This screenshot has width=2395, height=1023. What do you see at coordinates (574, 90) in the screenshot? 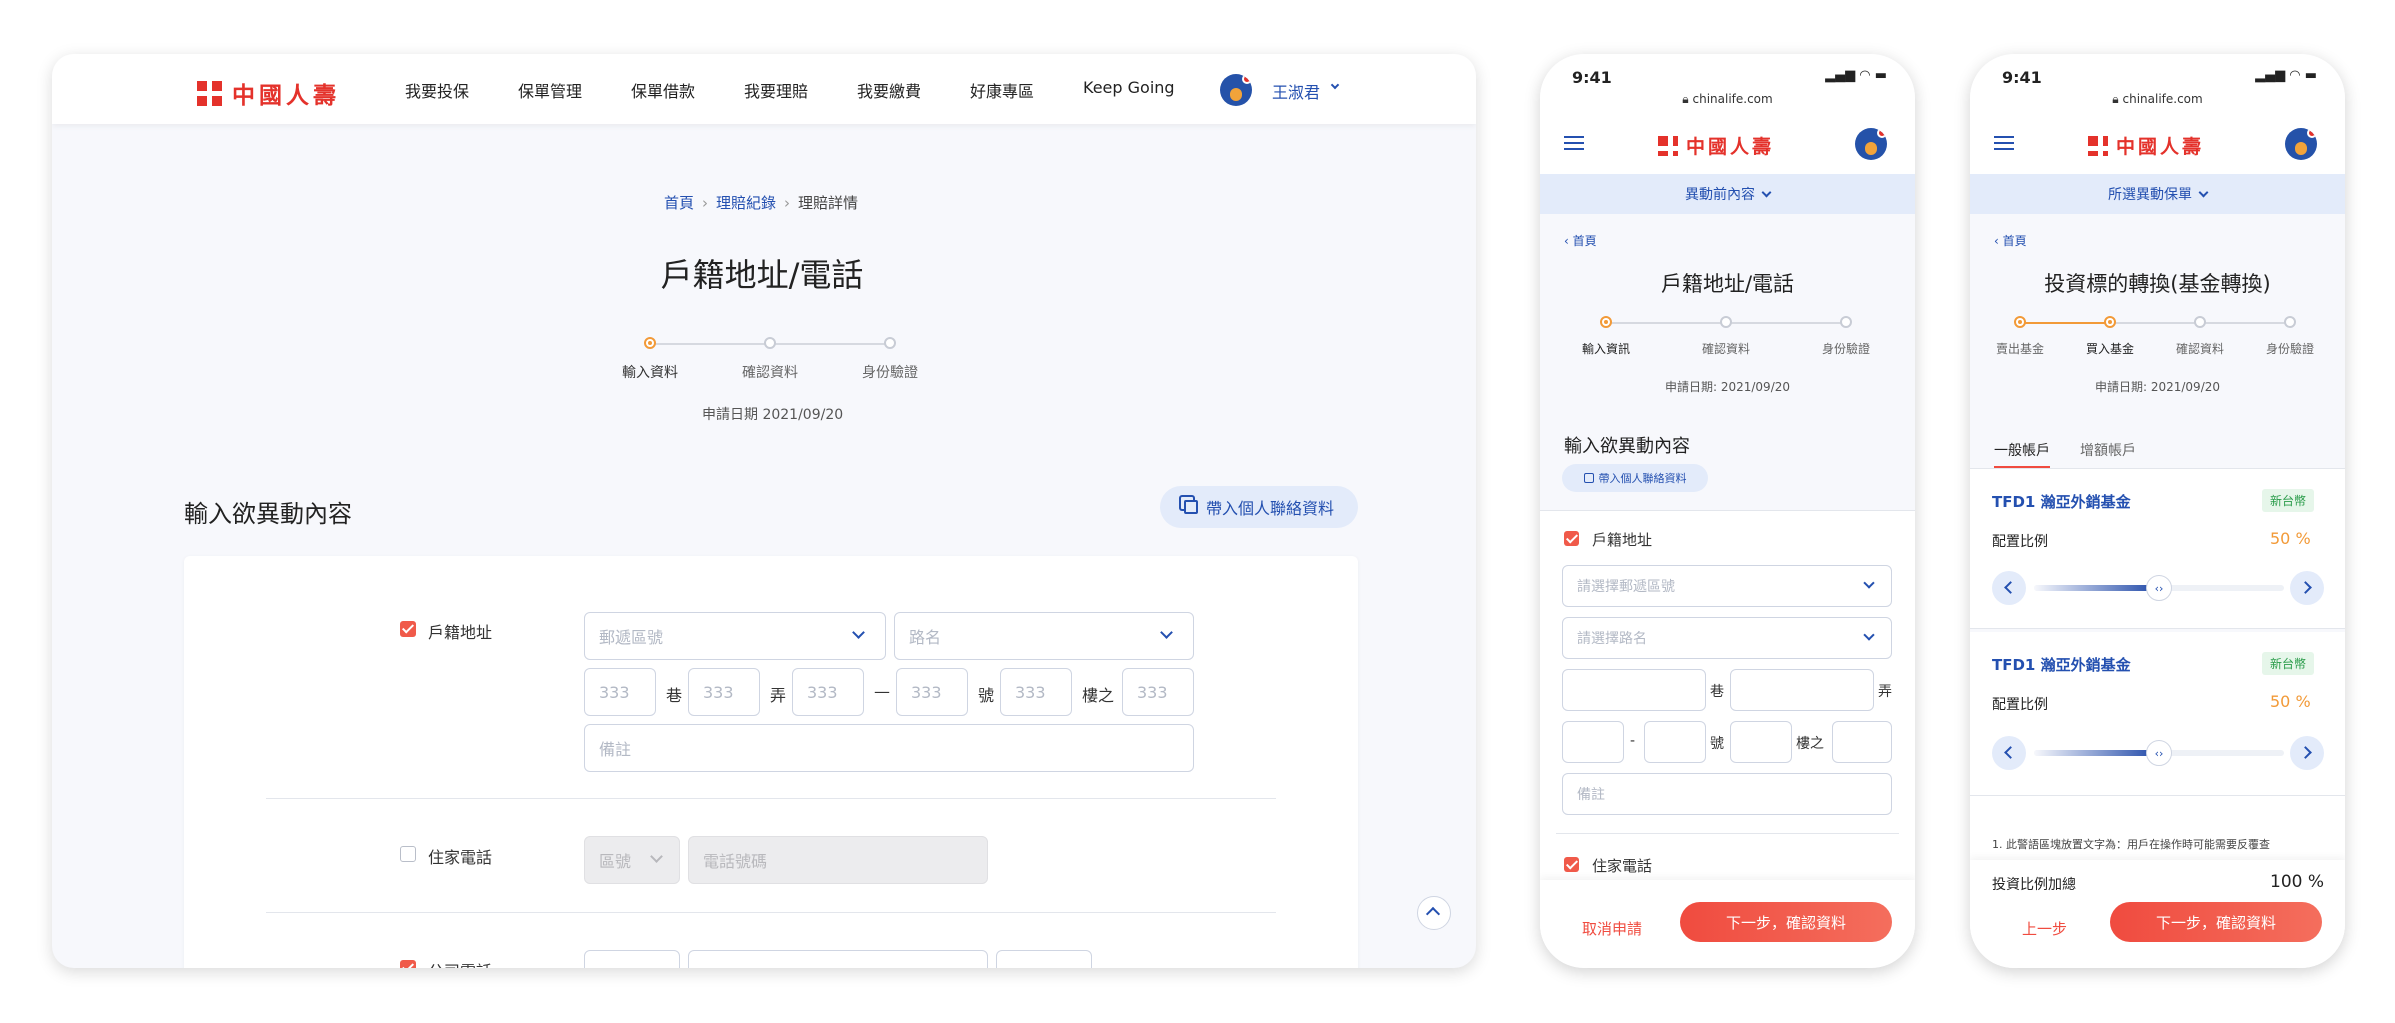
I see `nav-item-policy: 保單管理` at bounding box center [574, 90].